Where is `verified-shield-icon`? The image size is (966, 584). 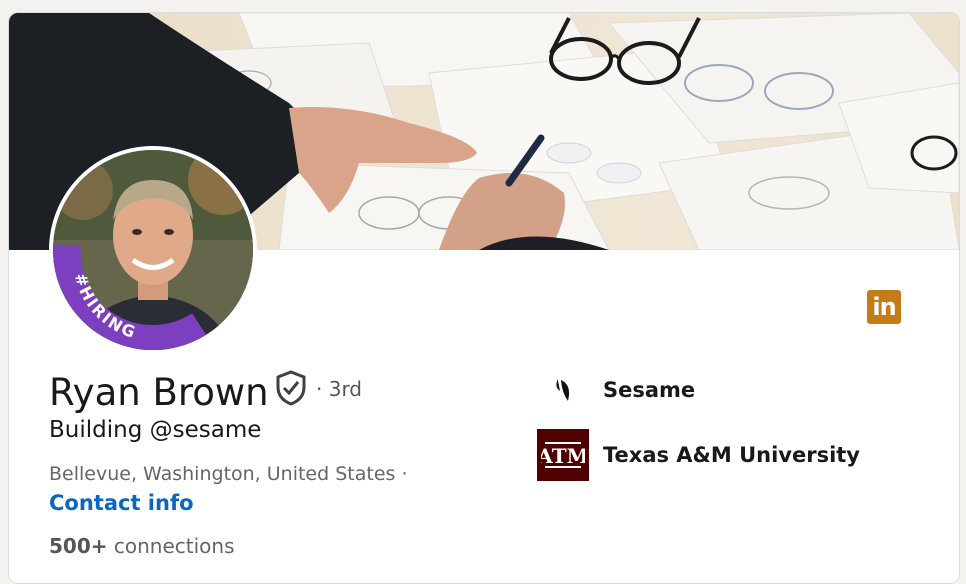 verified-shield-icon is located at coordinates (291, 388).